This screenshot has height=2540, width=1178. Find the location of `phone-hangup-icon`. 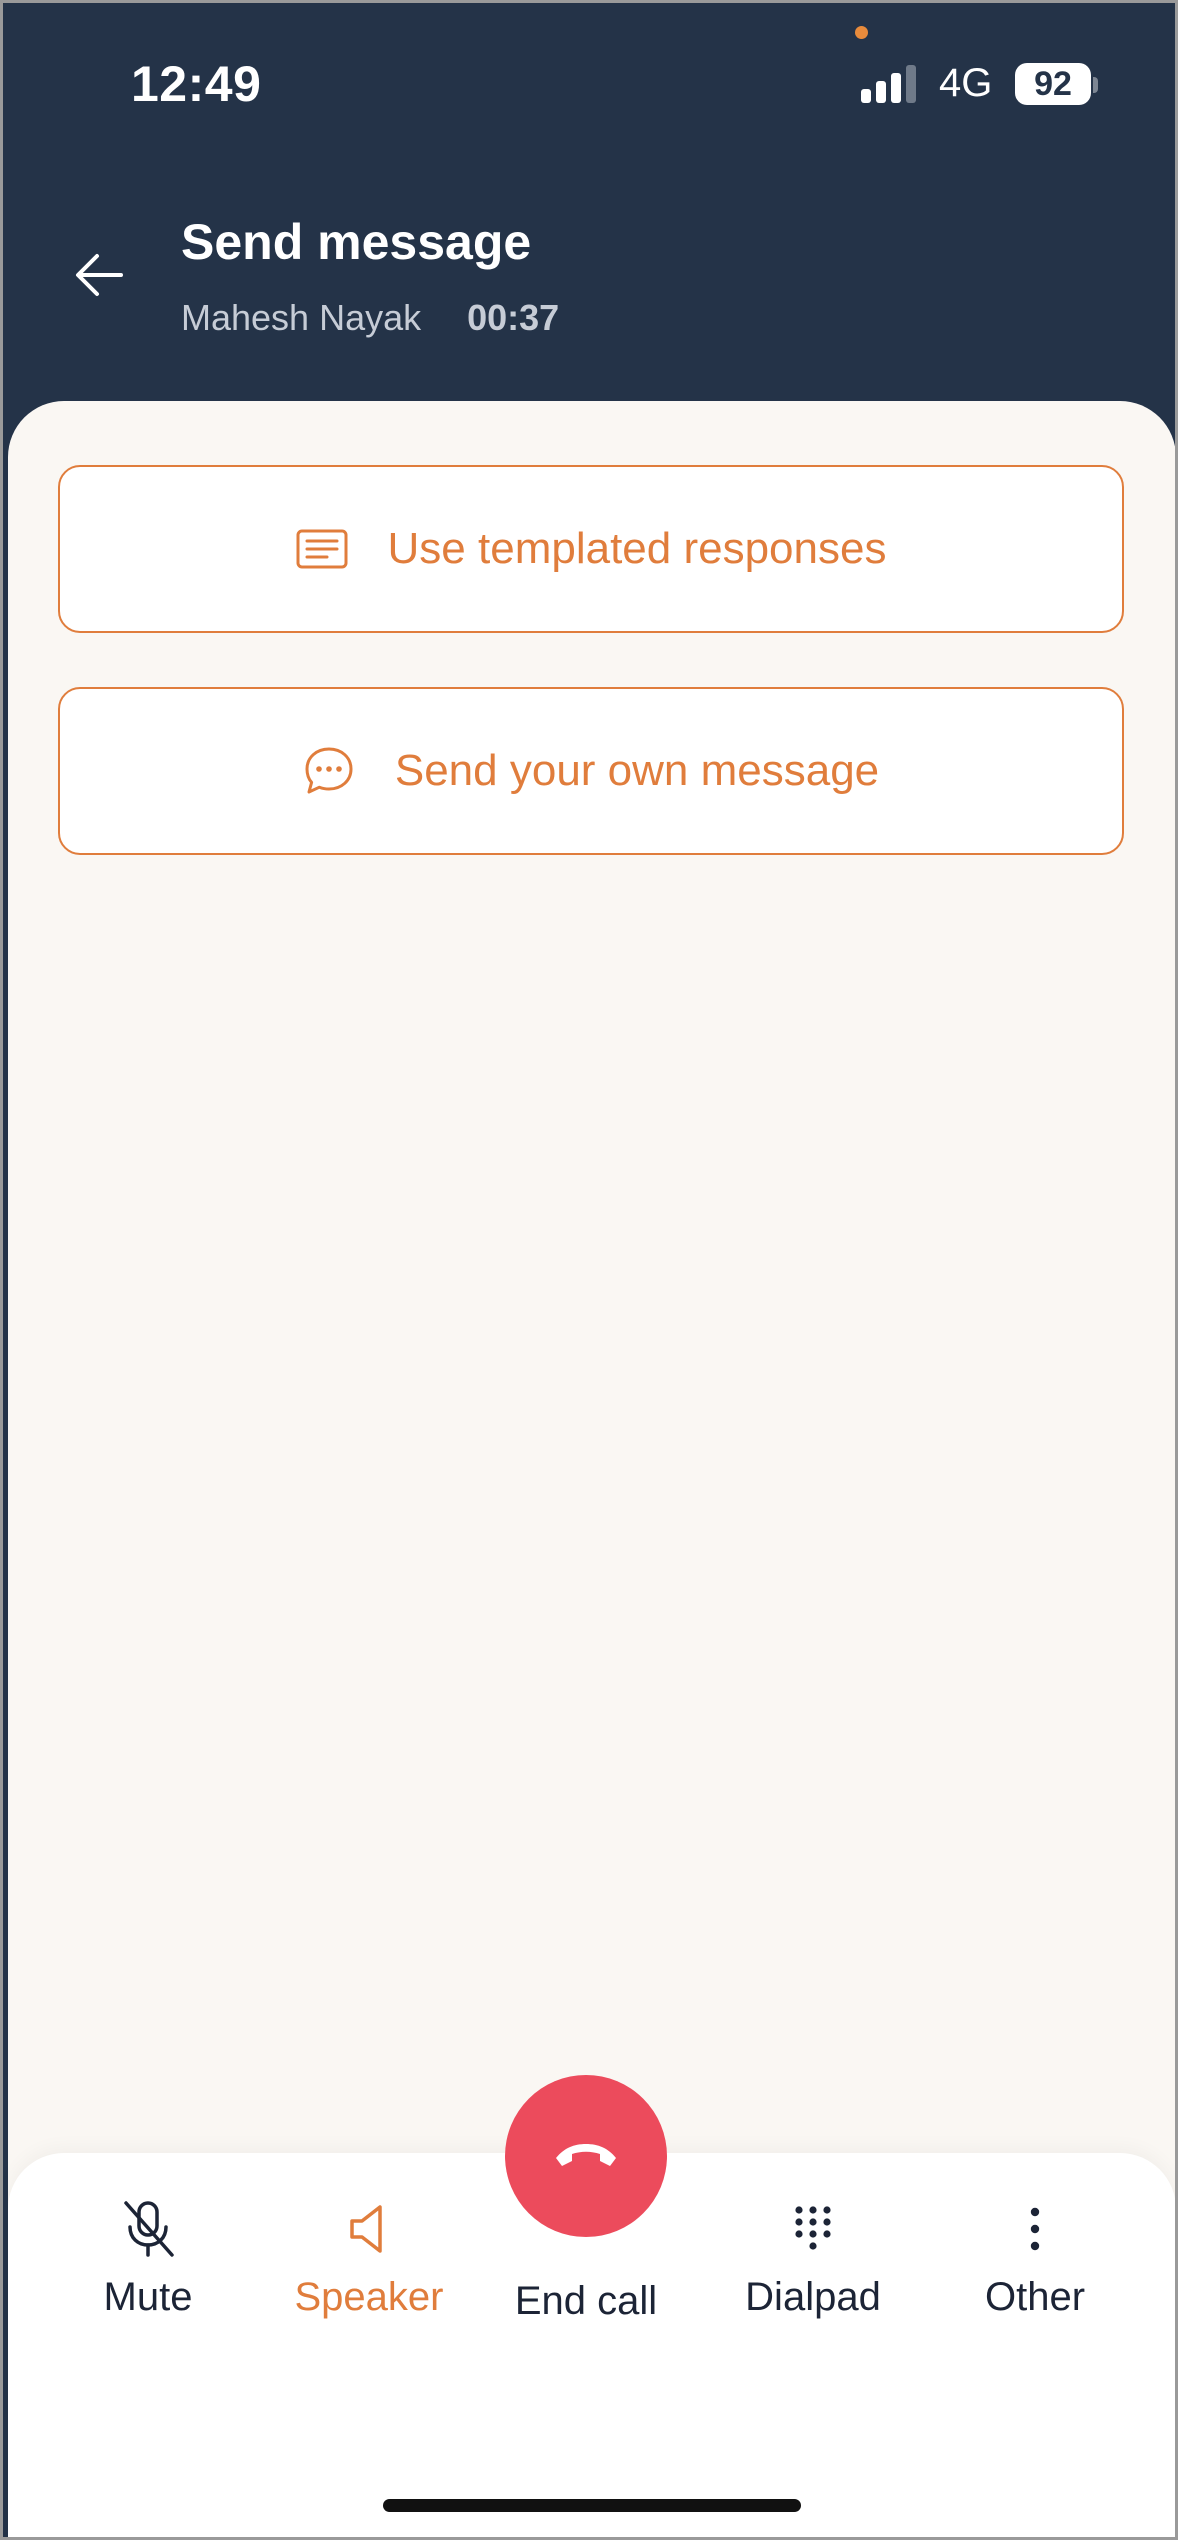

phone-hangup-icon is located at coordinates (586, 2155).